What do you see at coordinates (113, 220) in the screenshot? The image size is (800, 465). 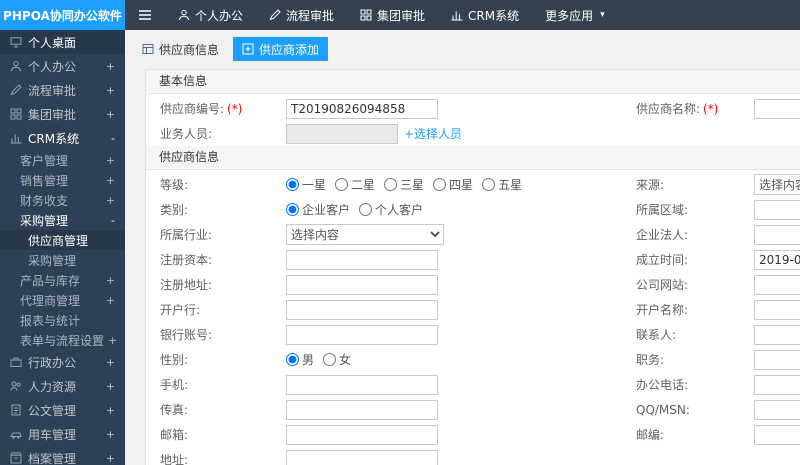 I see `expand-toggle-icon: -` at bounding box center [113, 220].